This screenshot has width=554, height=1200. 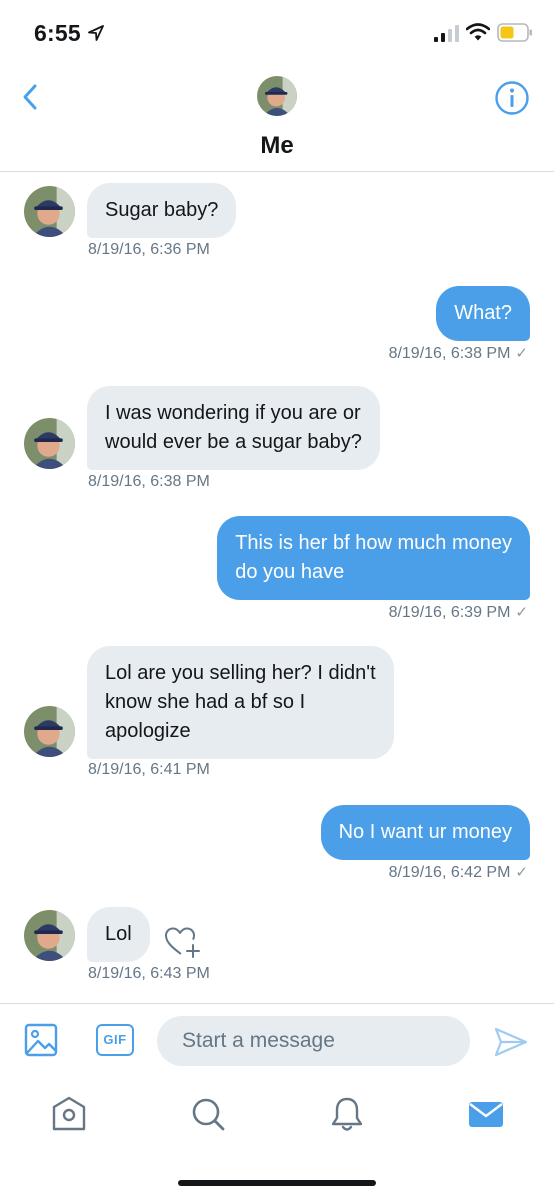 I want to click on status-time: 6:55, so click(x=57, y=33).